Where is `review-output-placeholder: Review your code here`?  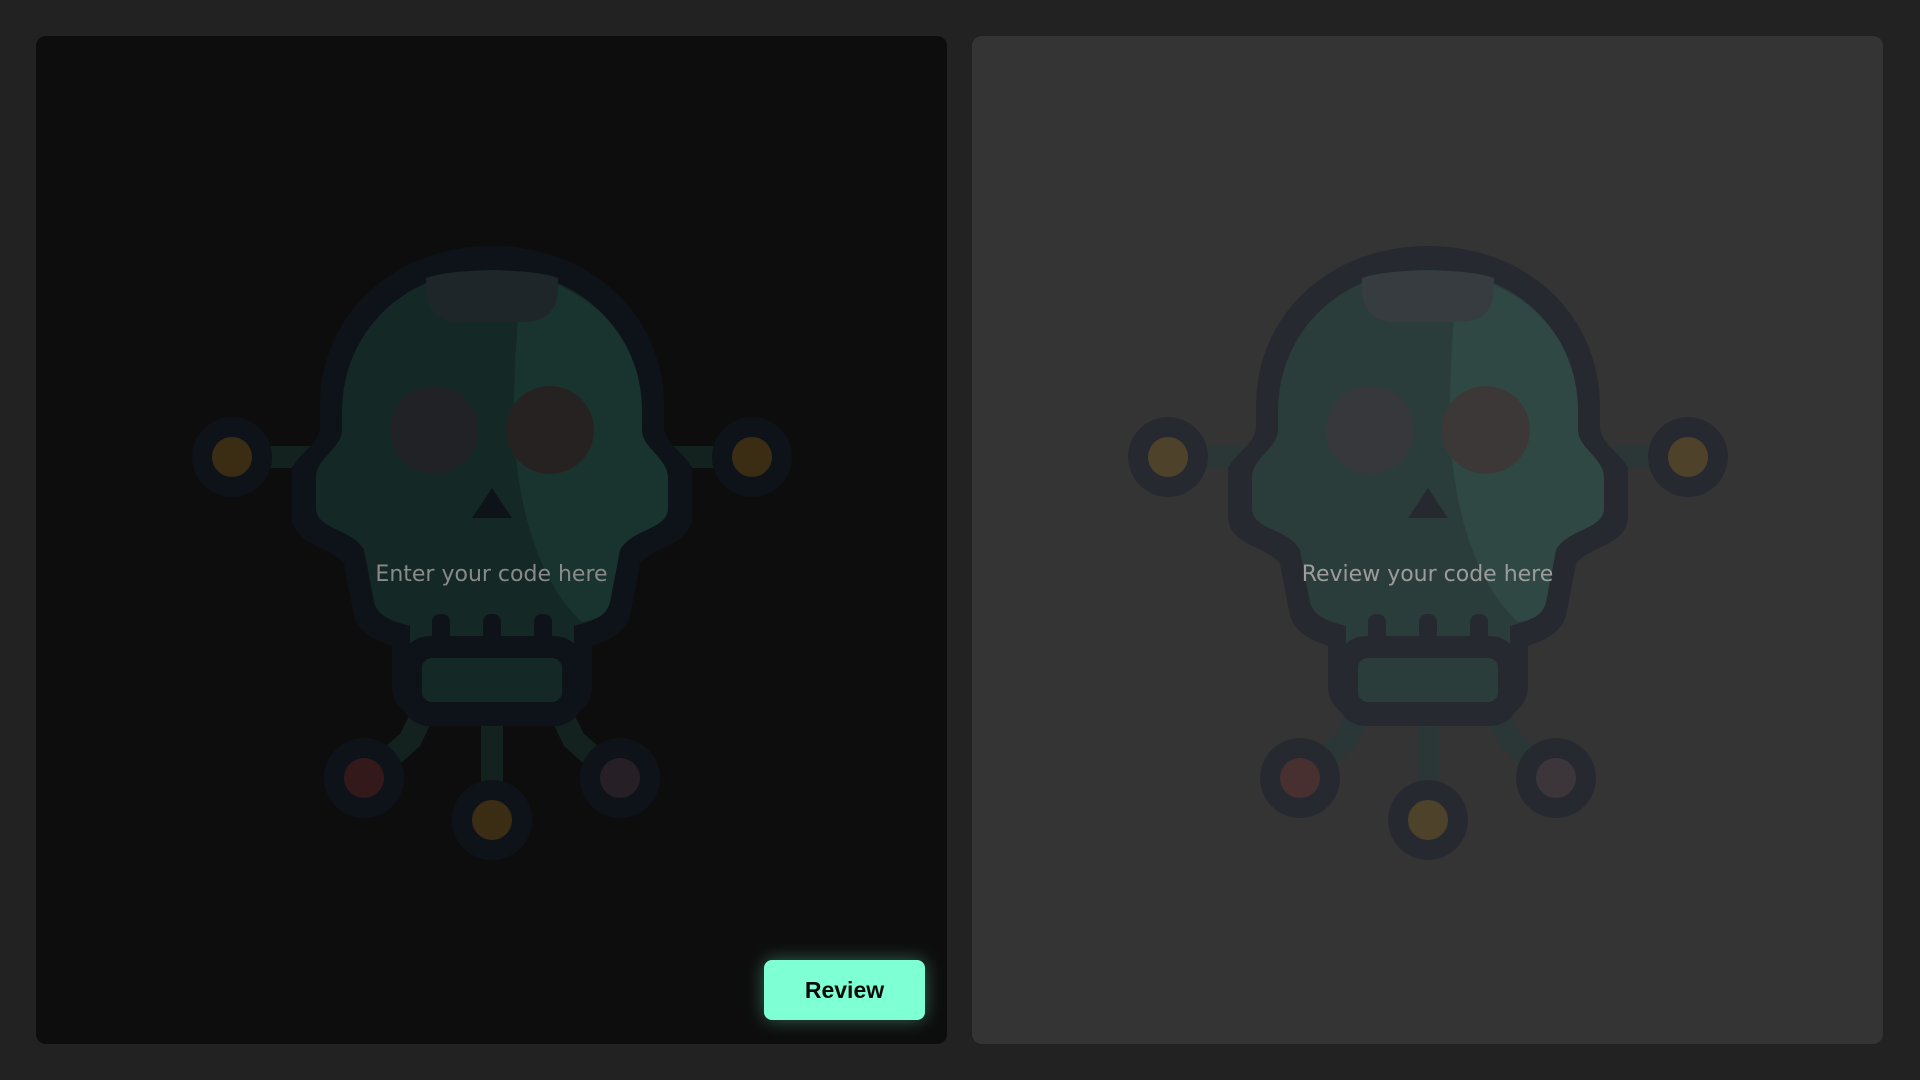 review-output-placeholder: Review your code here is located at coordinates (1427, 574).